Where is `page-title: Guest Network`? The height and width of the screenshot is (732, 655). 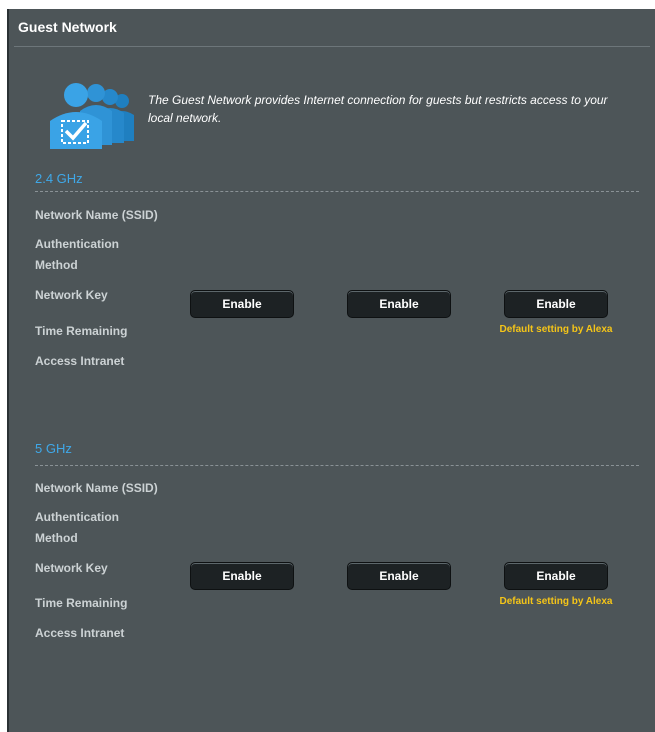
page-title: Guest Network is located at coordinates (67, 27).